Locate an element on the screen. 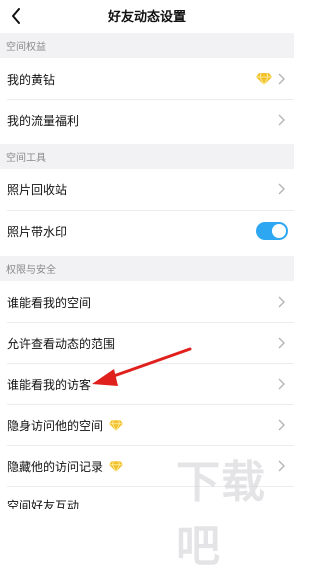  row-label: 隐身访问他的空间 is located at coordinates (55, 425).